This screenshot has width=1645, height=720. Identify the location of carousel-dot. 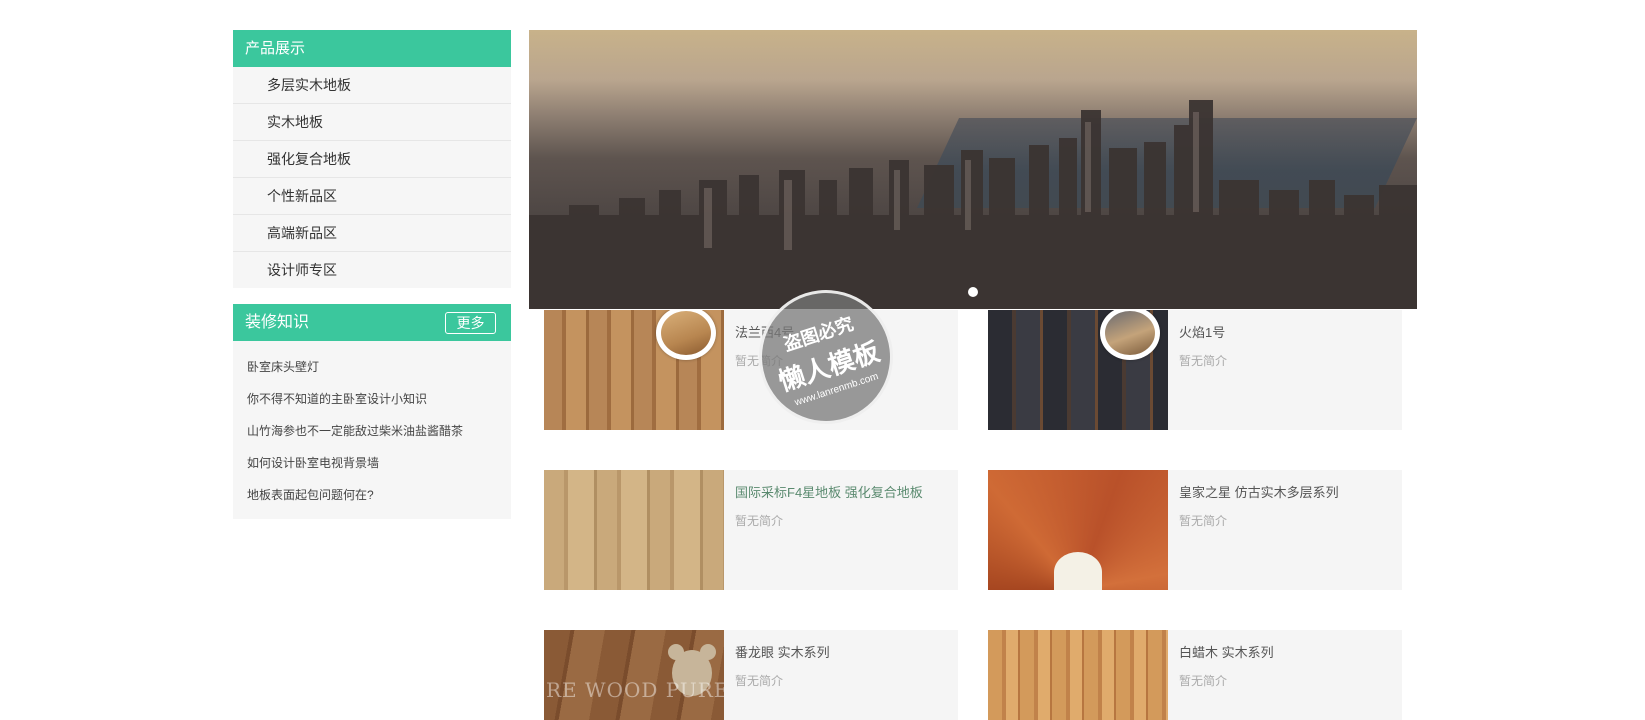
(973, 292).